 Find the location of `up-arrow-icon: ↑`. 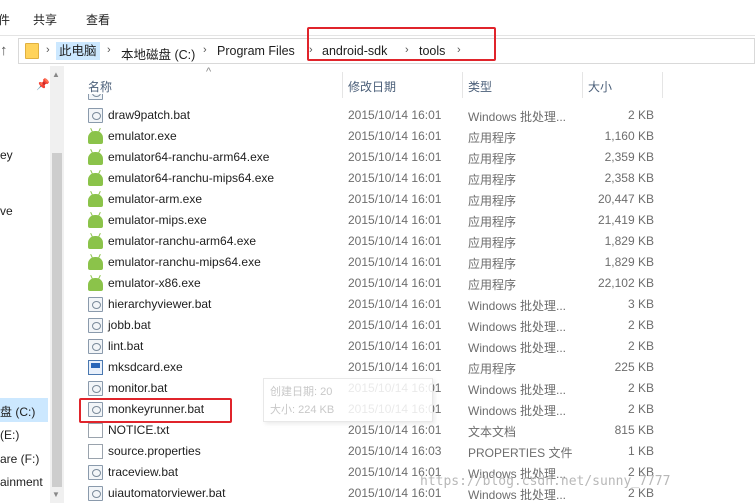

up-arrow-icon: ↑ is located at coordinates (7, 51).